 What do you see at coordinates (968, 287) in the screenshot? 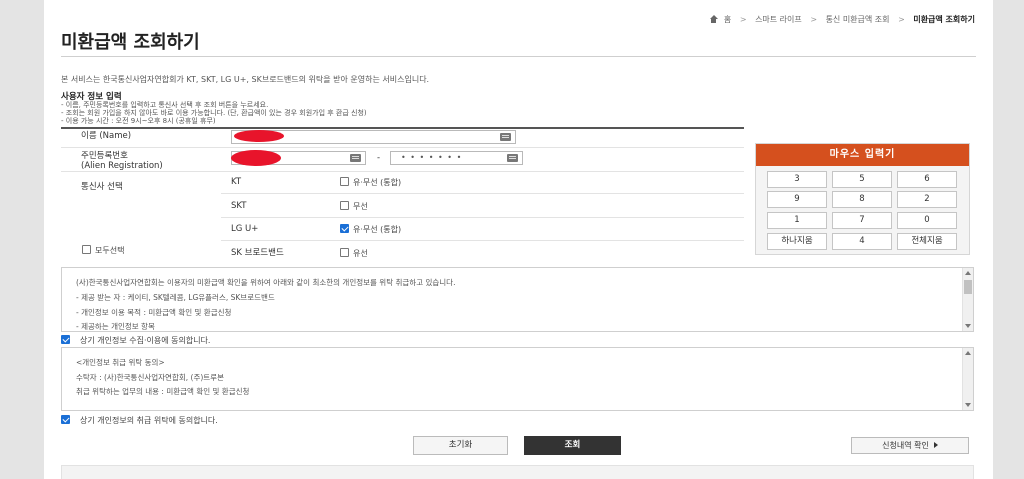
I see `scroll-thumb` at bounding box center [968, 287].